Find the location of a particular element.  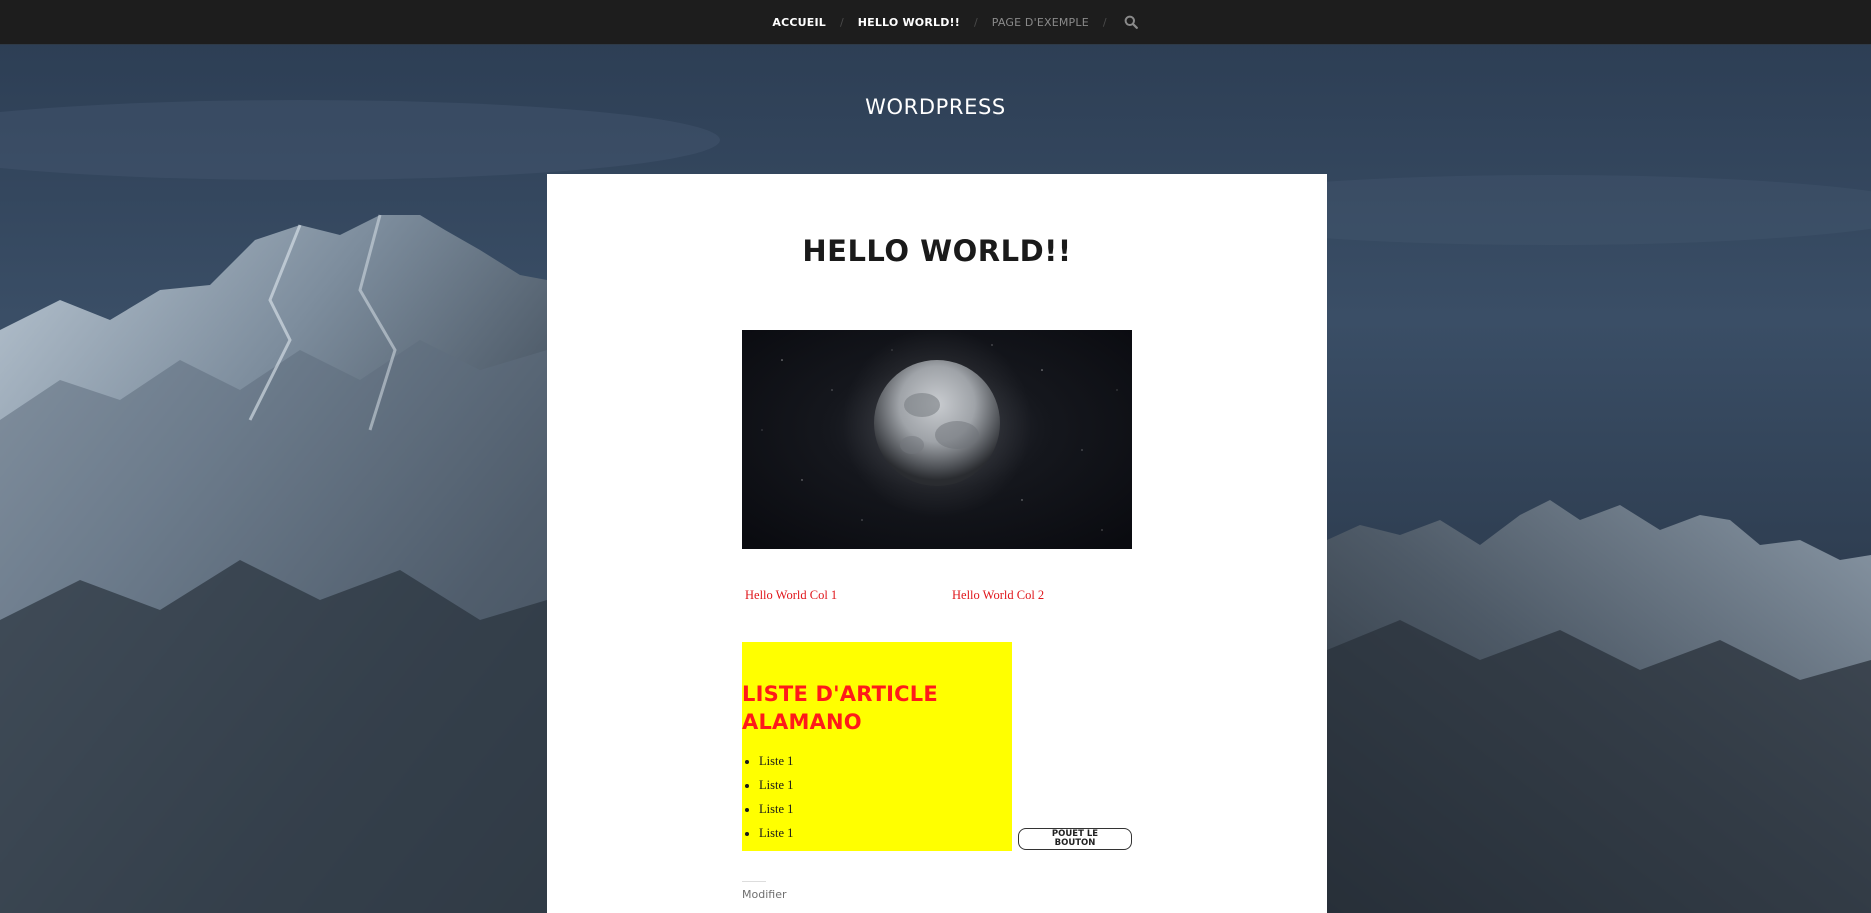

article-list-title: LISTE D'ARTICLE ALAMANO is located at coordinates (840, 708).